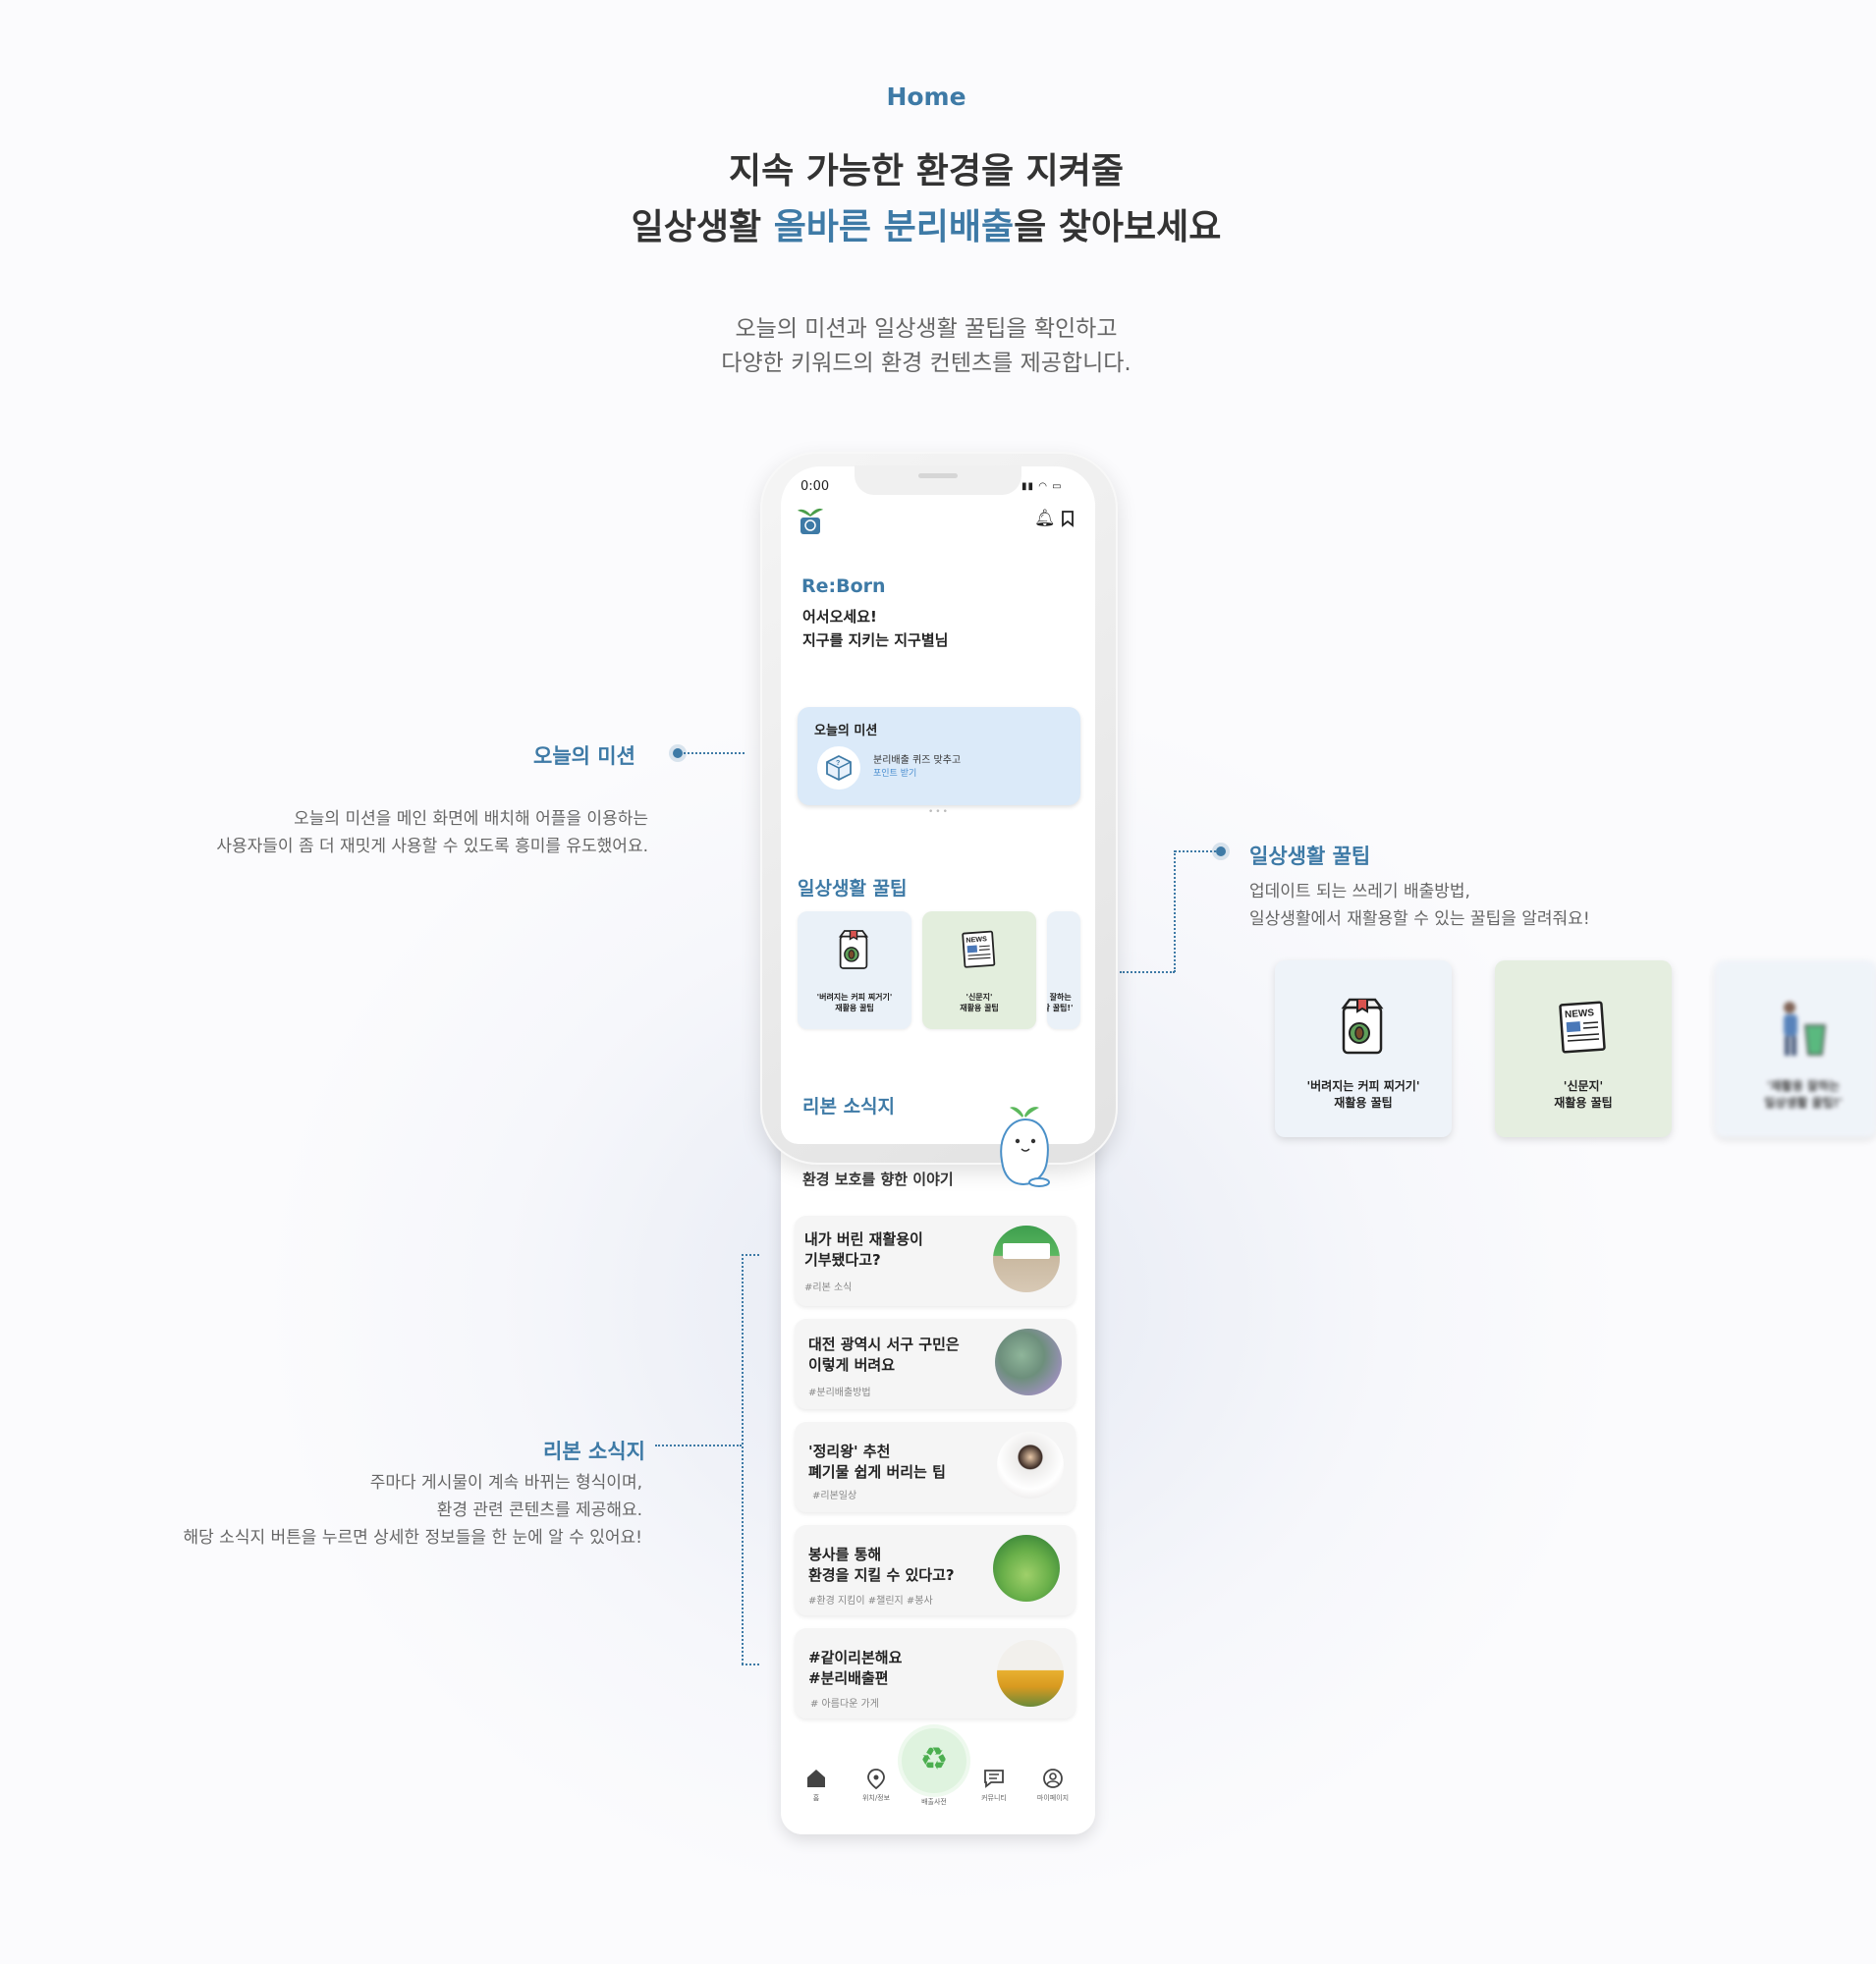 This screenshot has width=1876, height=1964. I want to click on phone-speaker, so click(938, 475).